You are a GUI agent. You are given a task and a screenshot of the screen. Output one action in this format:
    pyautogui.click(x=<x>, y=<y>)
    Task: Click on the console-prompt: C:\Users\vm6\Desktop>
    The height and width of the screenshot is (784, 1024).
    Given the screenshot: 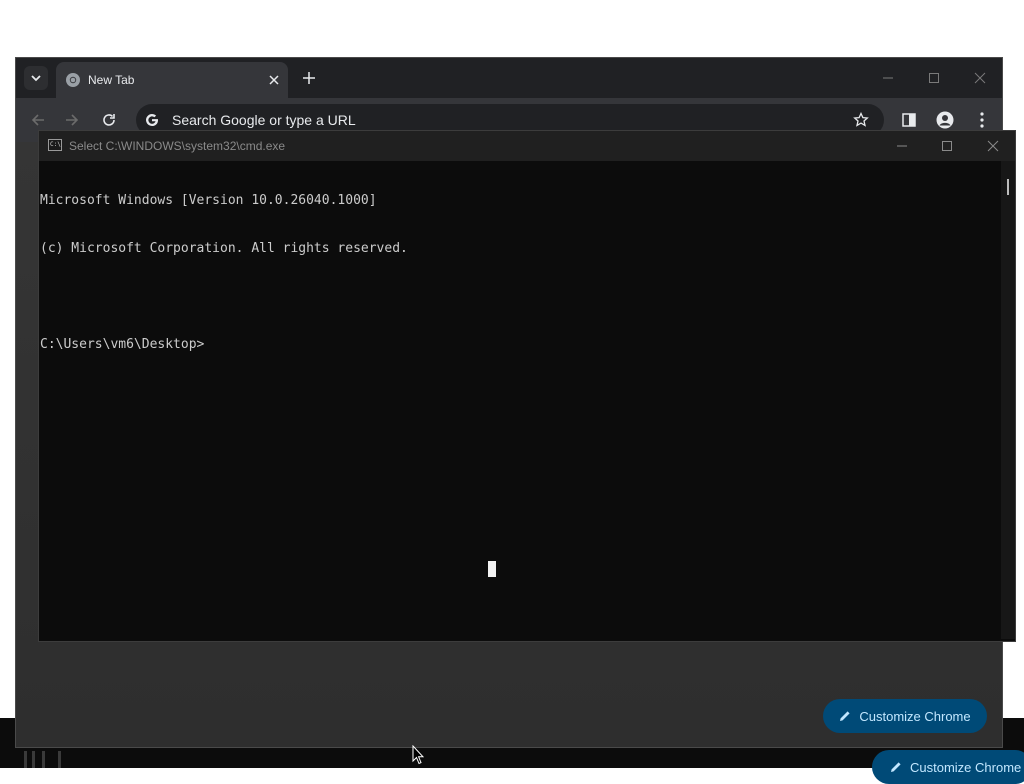 What is the action you would take?
    pyautogui.click(x=122, y=344)
    